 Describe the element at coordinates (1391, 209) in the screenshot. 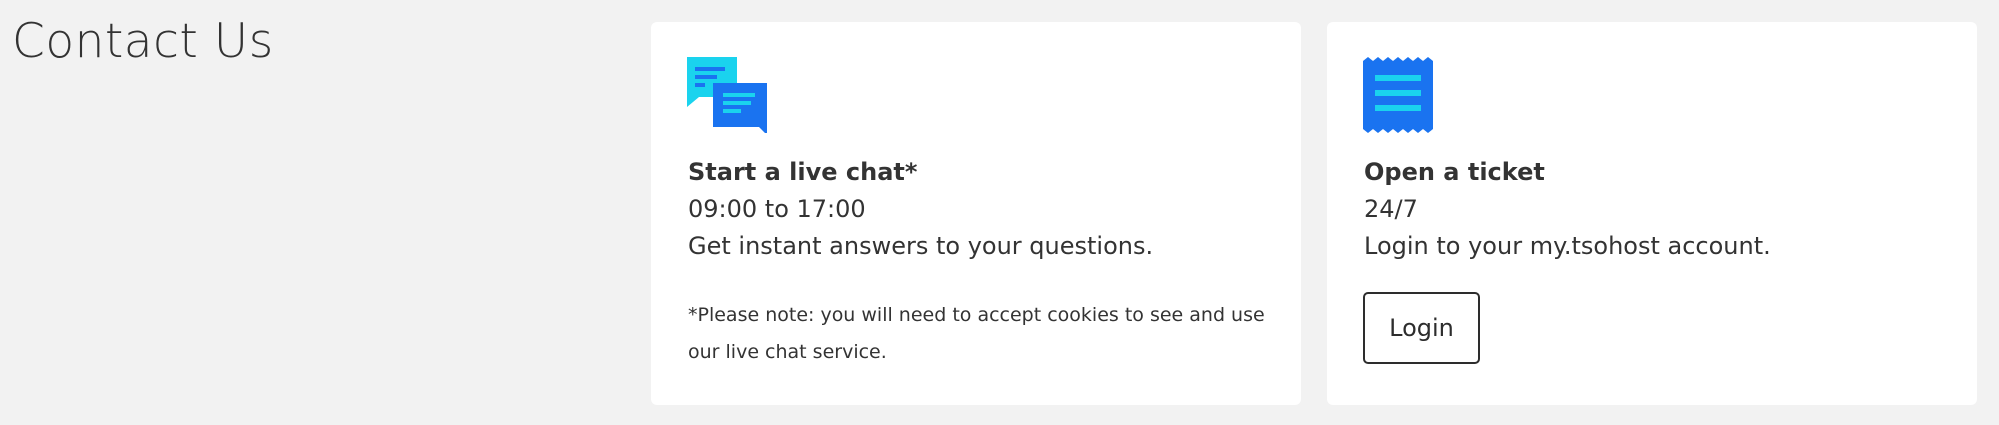

I see `ticket-hours: 24/7` at that location.